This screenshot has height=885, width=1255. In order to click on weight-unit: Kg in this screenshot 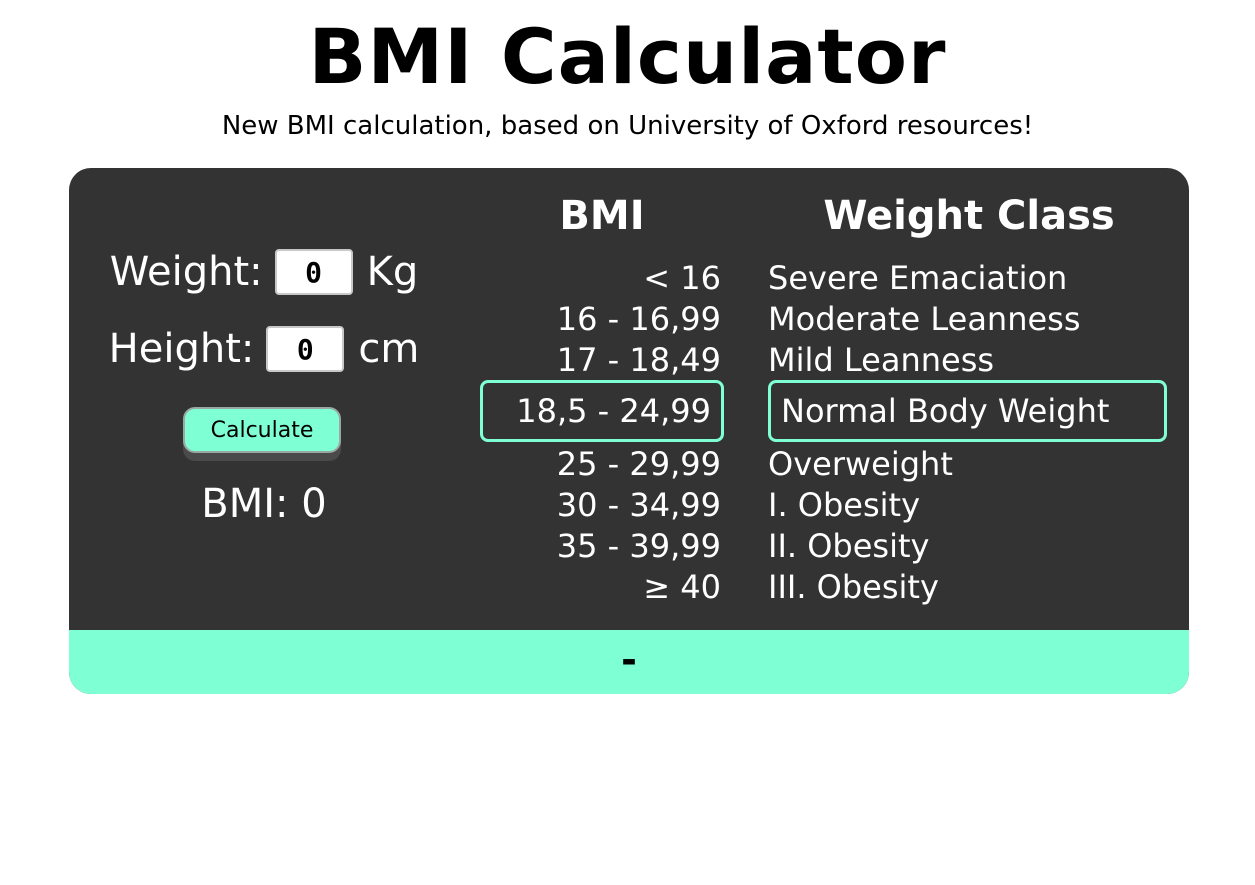, I will do `click(392, 272)`.